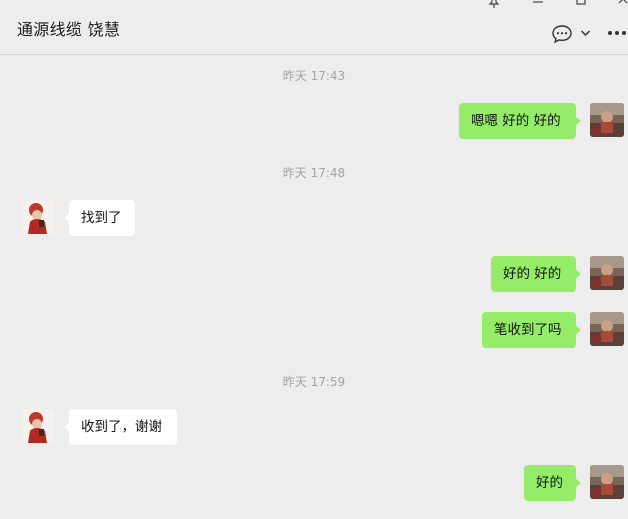  What do you see at coordinates (314, 76) in the screenshot?
I see `timestamp: 昨天 17:43` at bounding box center [314, 76].